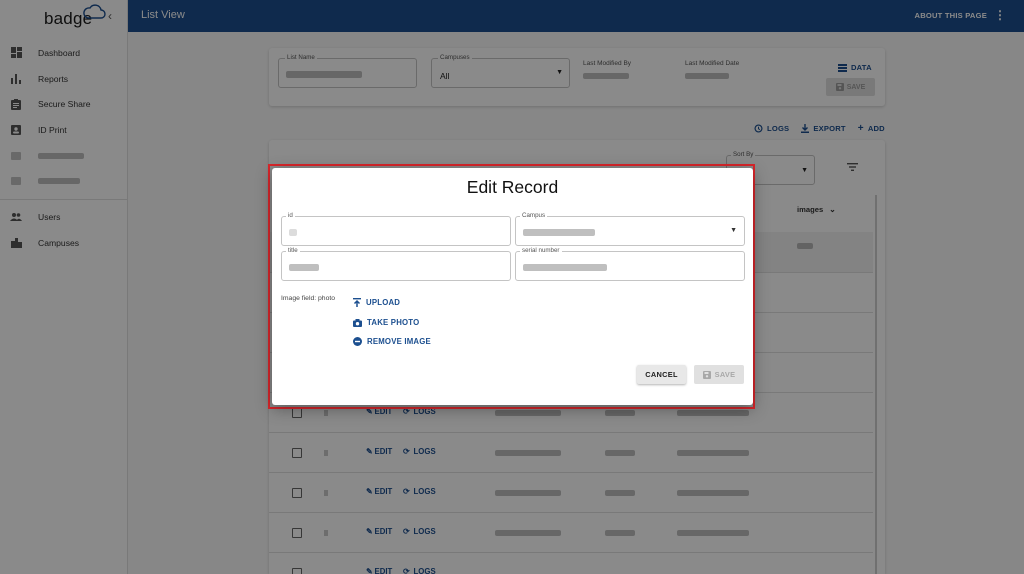  Describe the element at coordinates (396, 229) in the screenshot. I see `id-field: id` at that location.